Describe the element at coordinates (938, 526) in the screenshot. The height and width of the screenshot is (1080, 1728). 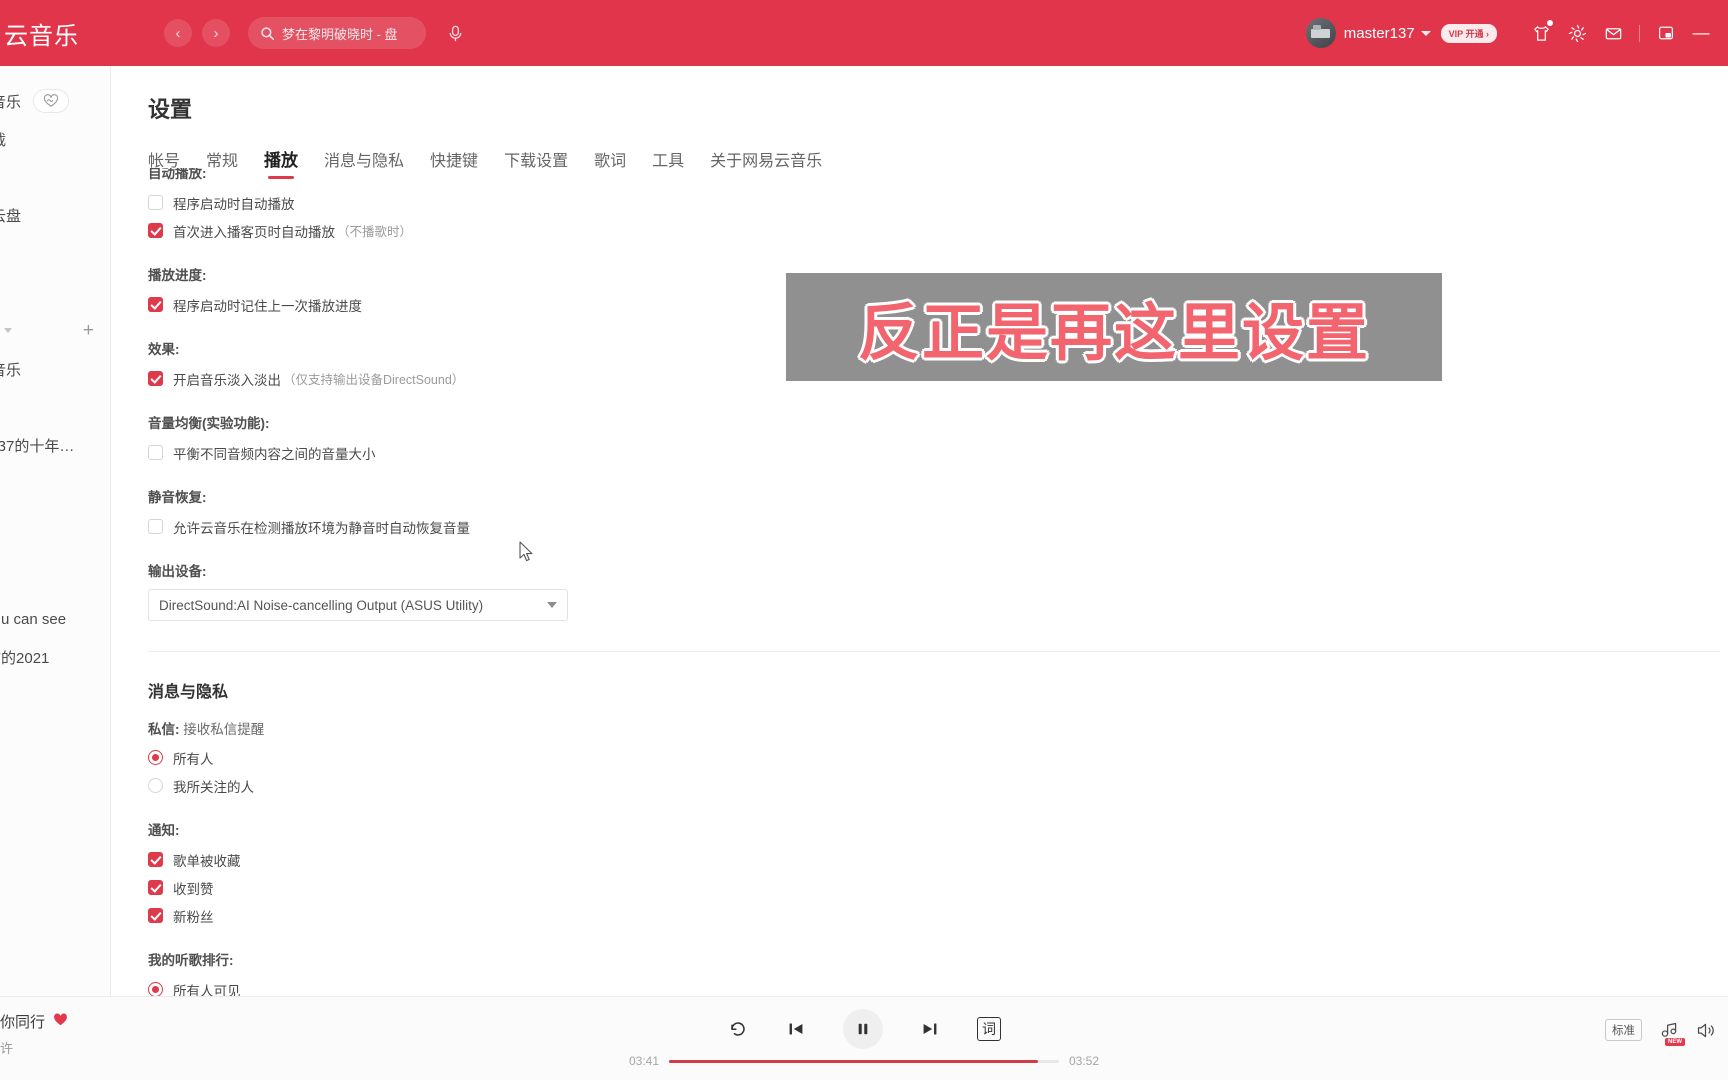
I see `checkbox-mute-restore: 允许云音乐在检测播放环境为静音时自动恢复音量` at that location.